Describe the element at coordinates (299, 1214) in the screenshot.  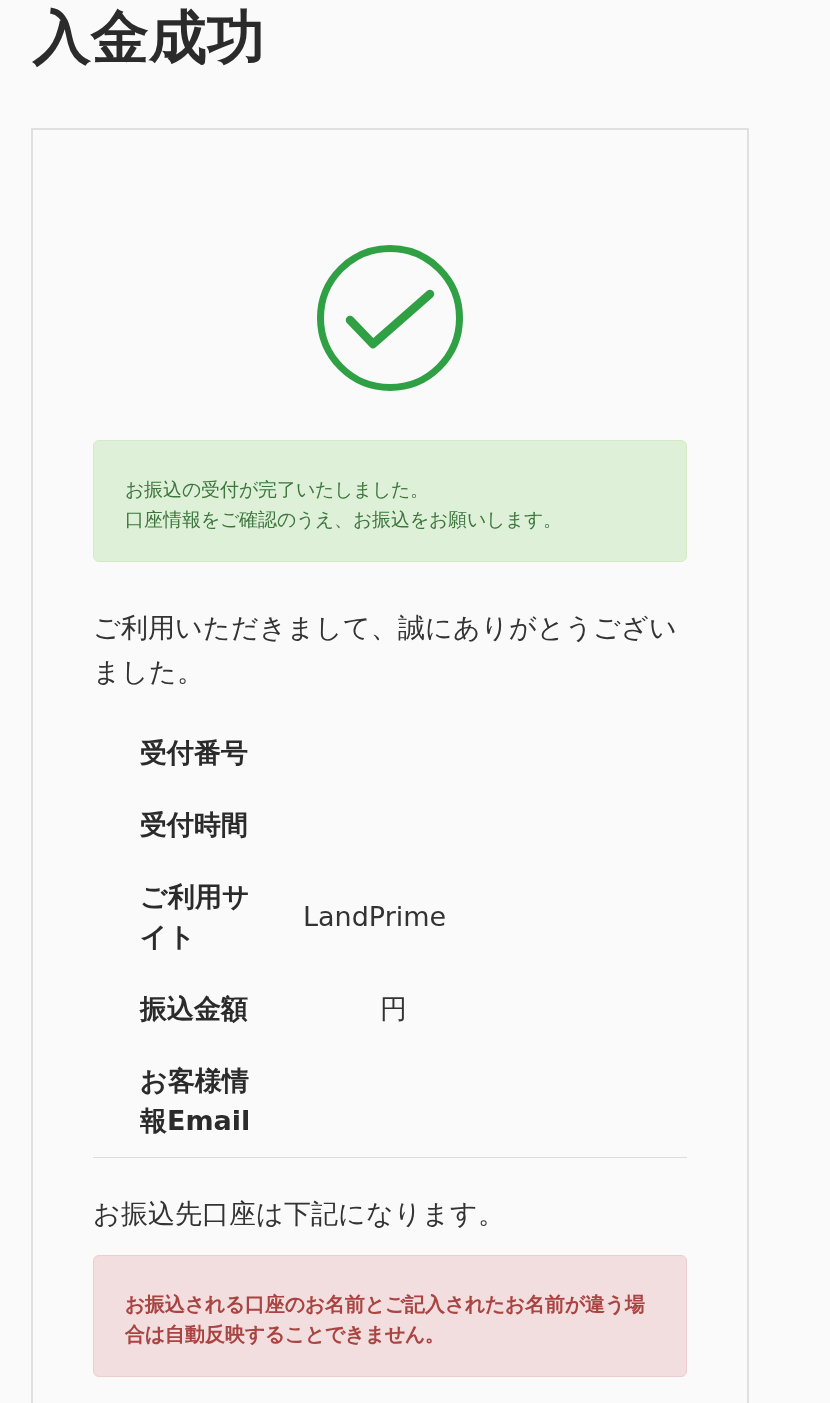
I see `account-intro: お振込先口座は下記になります。` at that location.